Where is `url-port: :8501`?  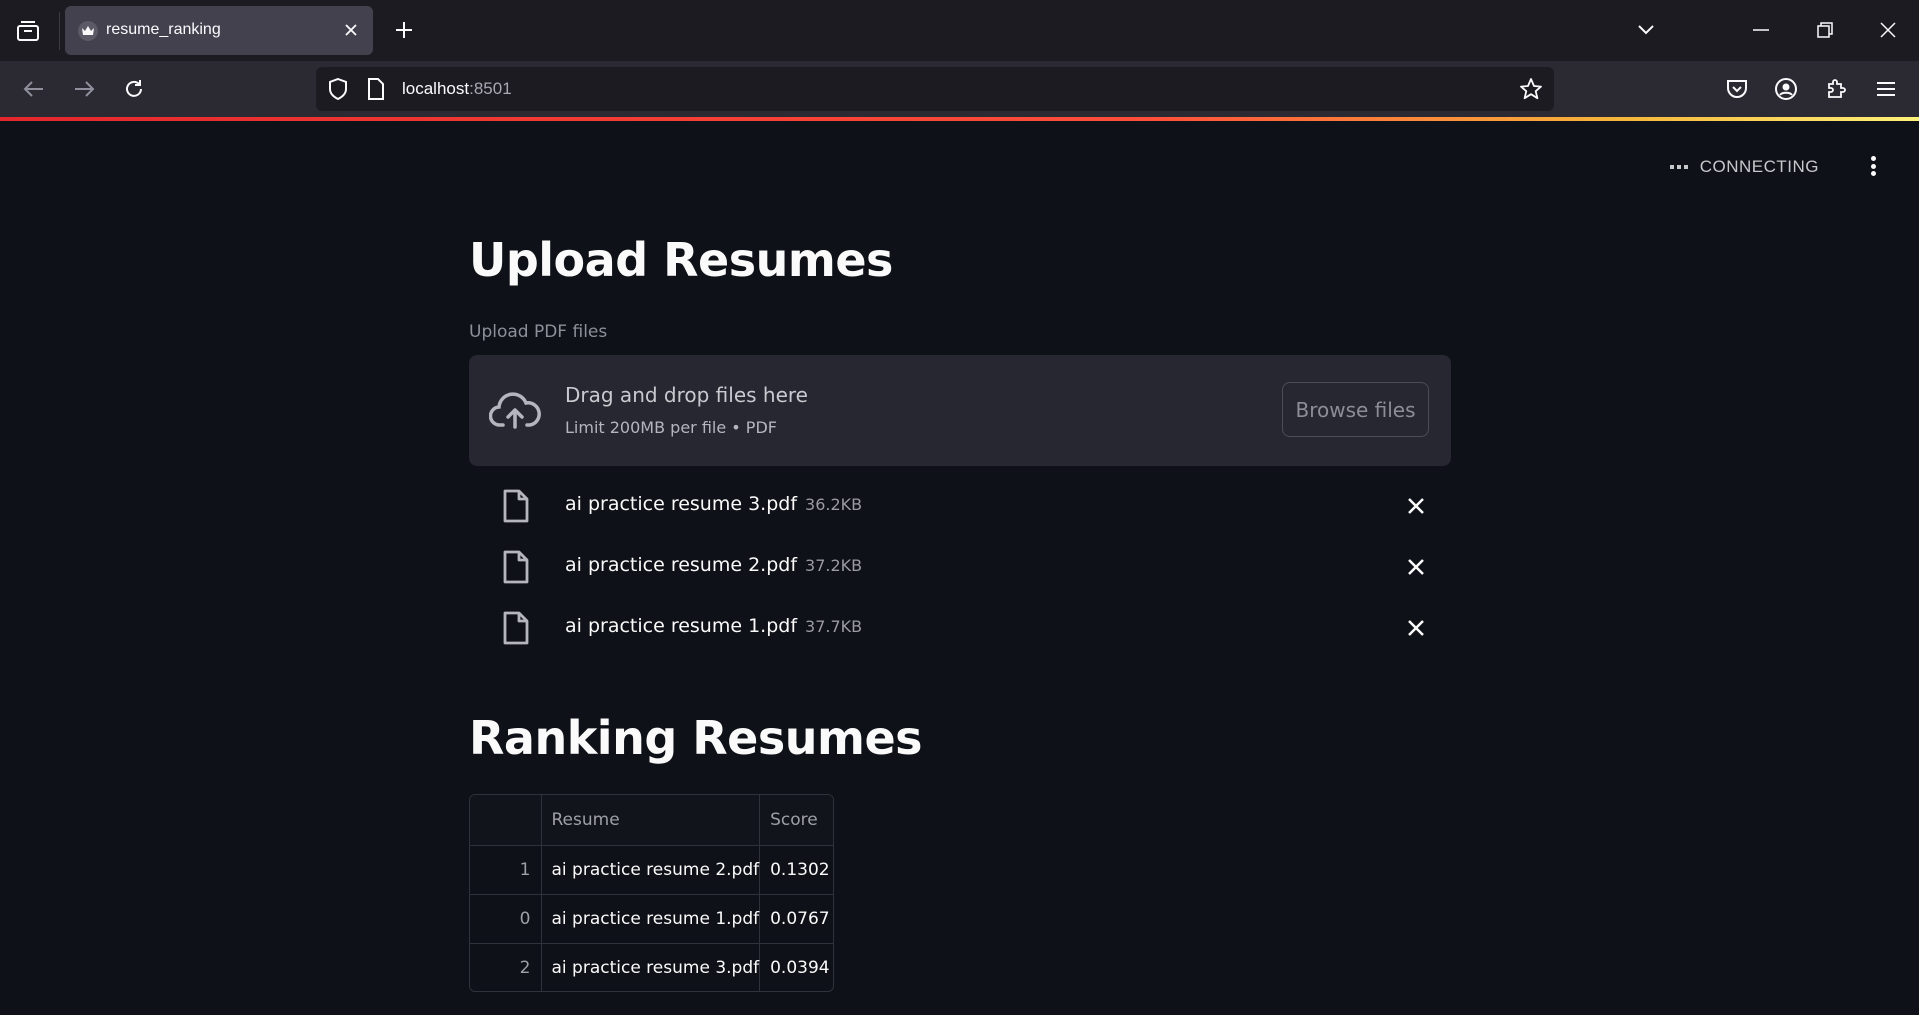
url-port: :8501 is located at coordinates (490, 88).